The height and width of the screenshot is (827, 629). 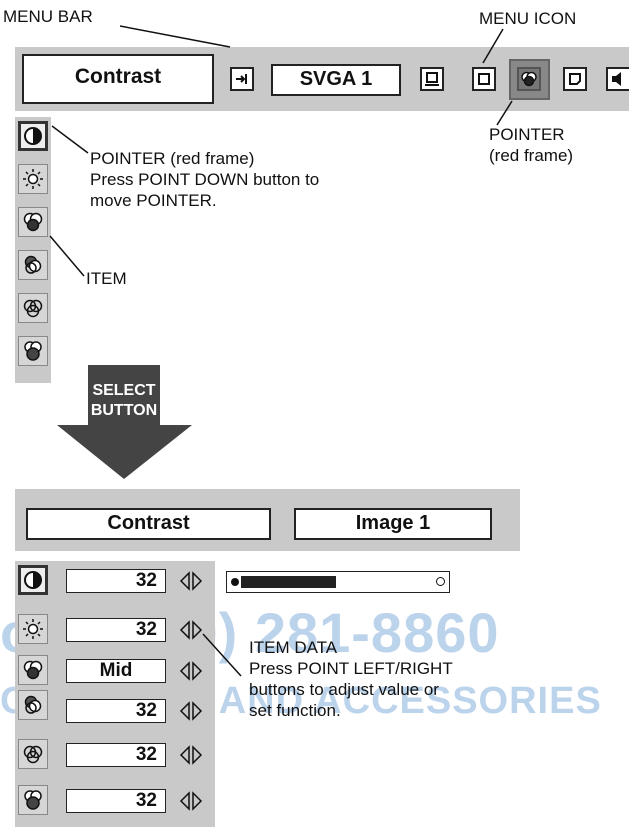 I want to click on slider-right-dot, so click(x=440, y=581).